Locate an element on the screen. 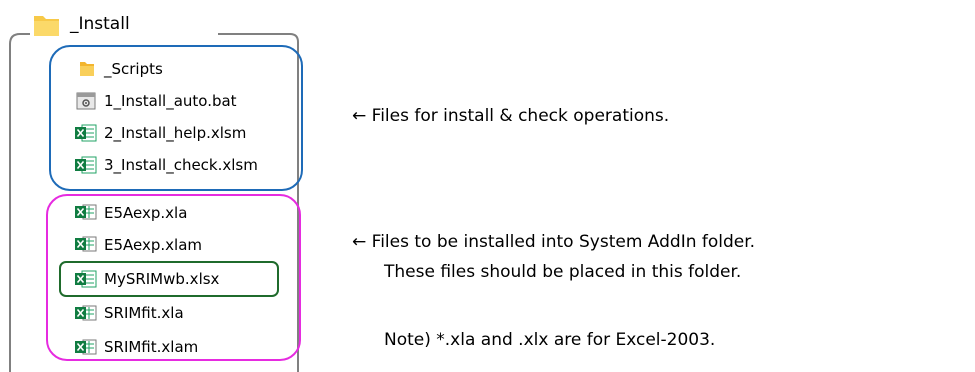 The width and height of the screenshot is (975, 372). file-item-scripts: _Scripts is located at coordinates (133, 69).